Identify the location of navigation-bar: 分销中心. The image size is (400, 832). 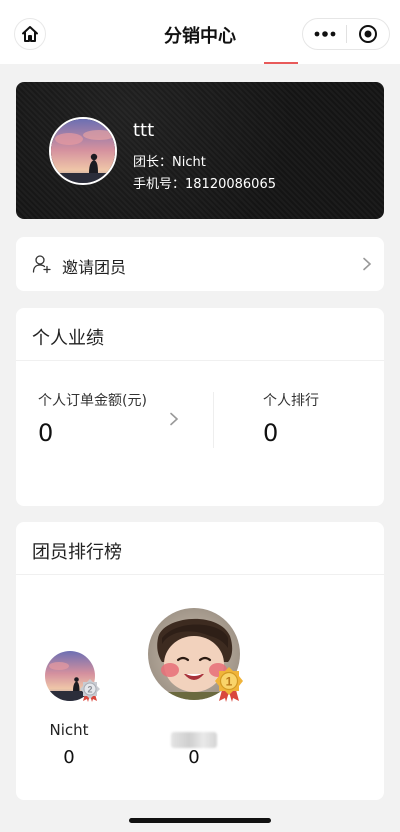
(200, 32).